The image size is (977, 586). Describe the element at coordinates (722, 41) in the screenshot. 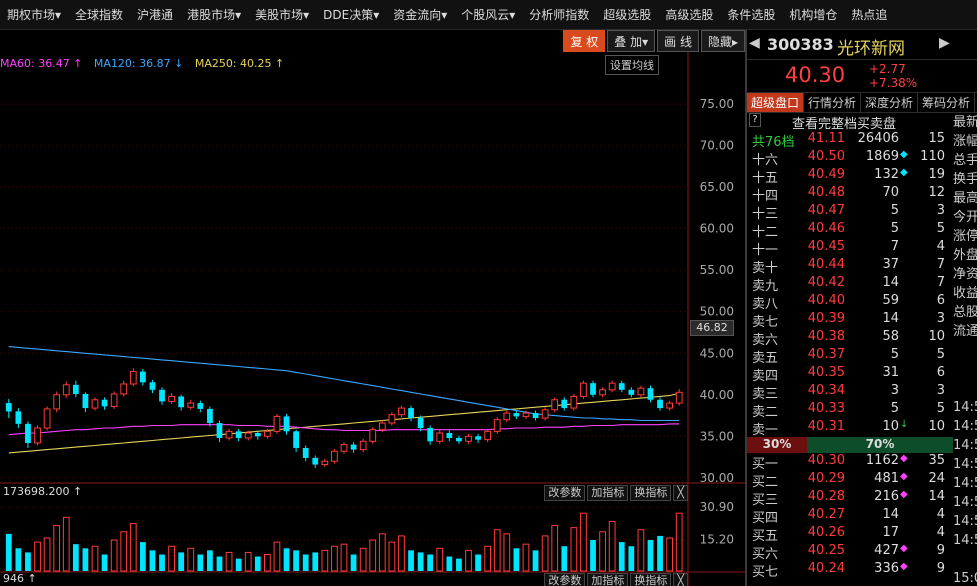

I see `hide-button: 隐藏▸` at that location.